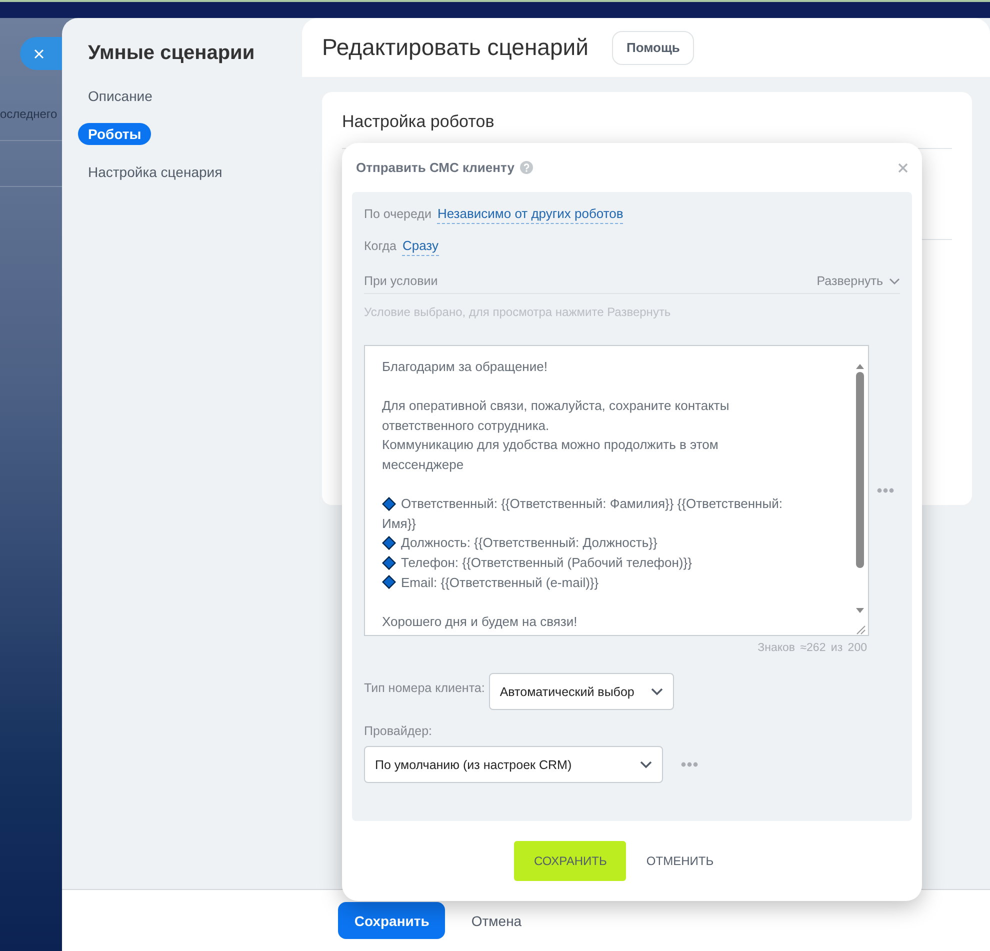 Image resolution: width=990 pixels, height=951 pixels. I want to click on field-label: По очереди, so click(398, 214).